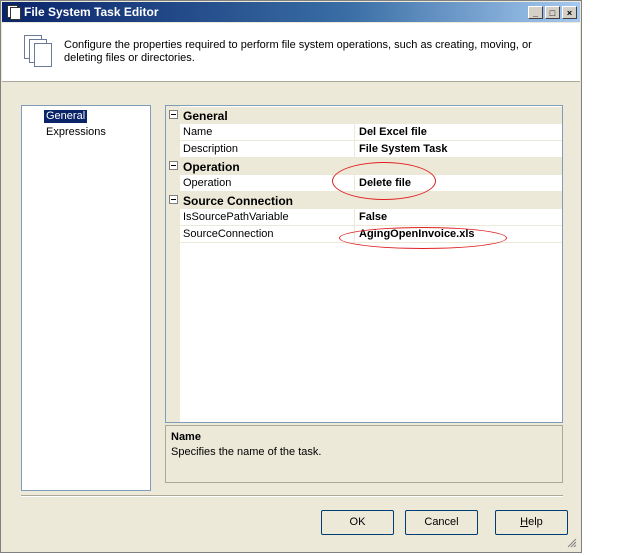 This screenshot has height=556, width=640. Describe the element at coordinates (393, 132) in the screenshot. I see `property-value: Del Excel file` at that location.